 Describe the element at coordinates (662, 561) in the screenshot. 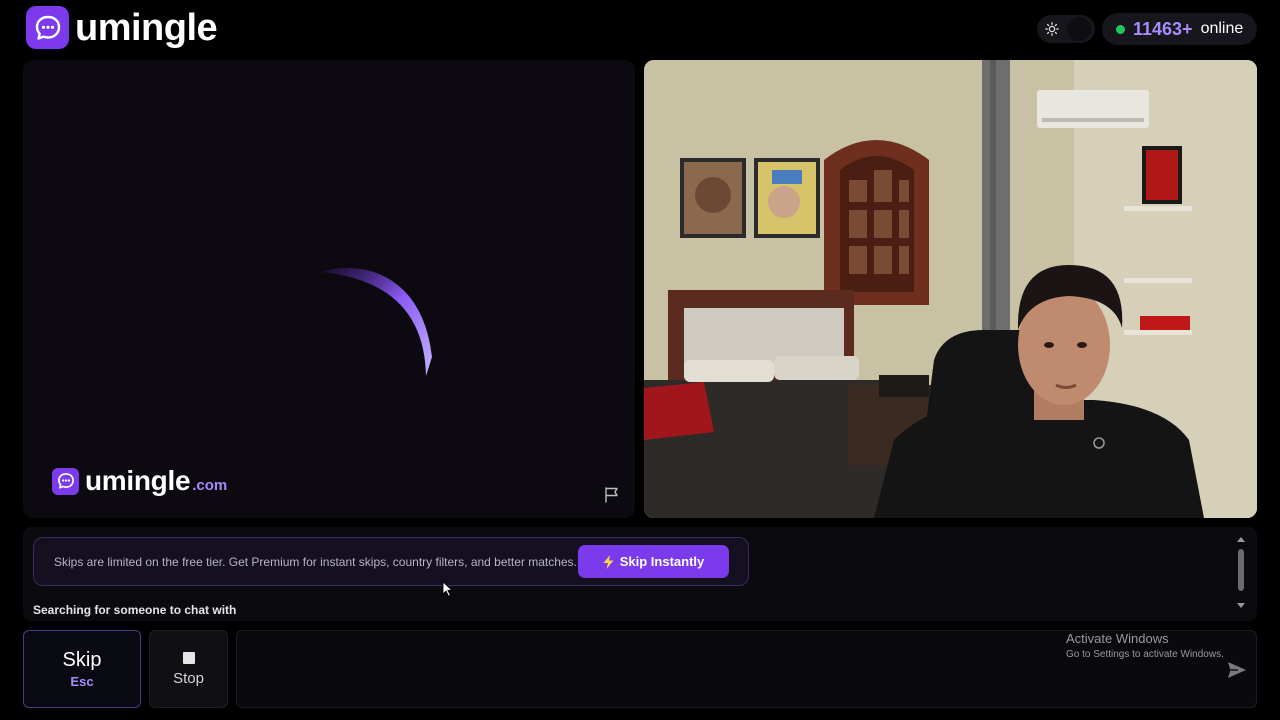

I see `skip-instantly-label: Skip Instantly` at that location.